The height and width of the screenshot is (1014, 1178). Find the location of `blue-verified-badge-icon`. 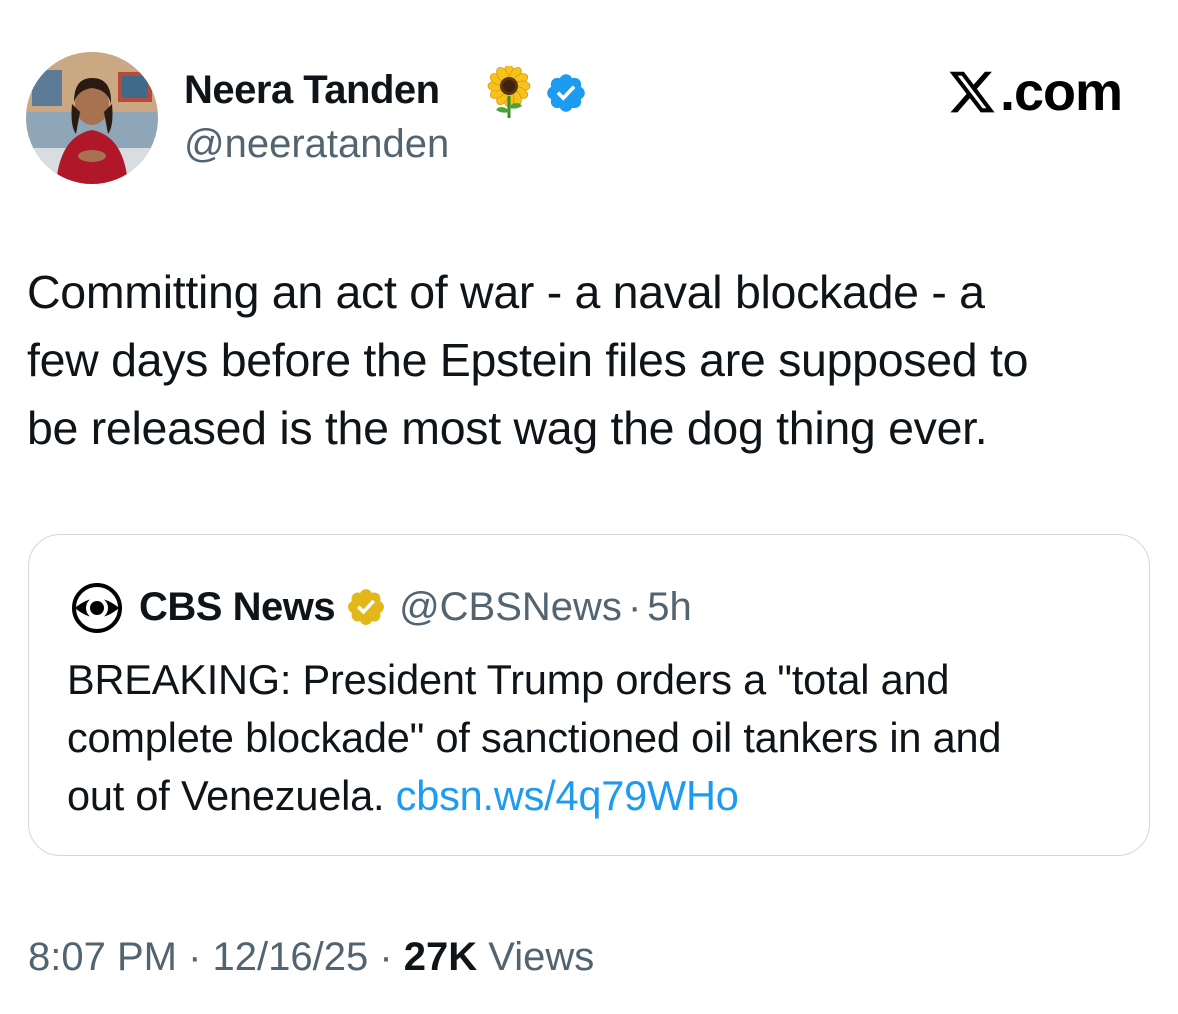

blue-verified-badge-icon is located at coordinates (566, 93).